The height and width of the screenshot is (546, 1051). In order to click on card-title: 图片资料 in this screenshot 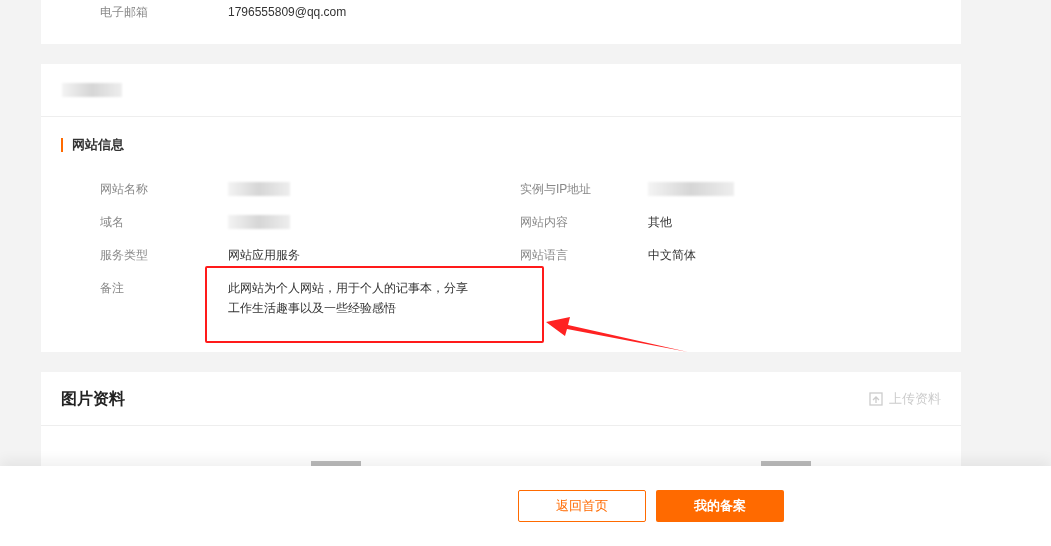, I will do `click(93, 398)`.